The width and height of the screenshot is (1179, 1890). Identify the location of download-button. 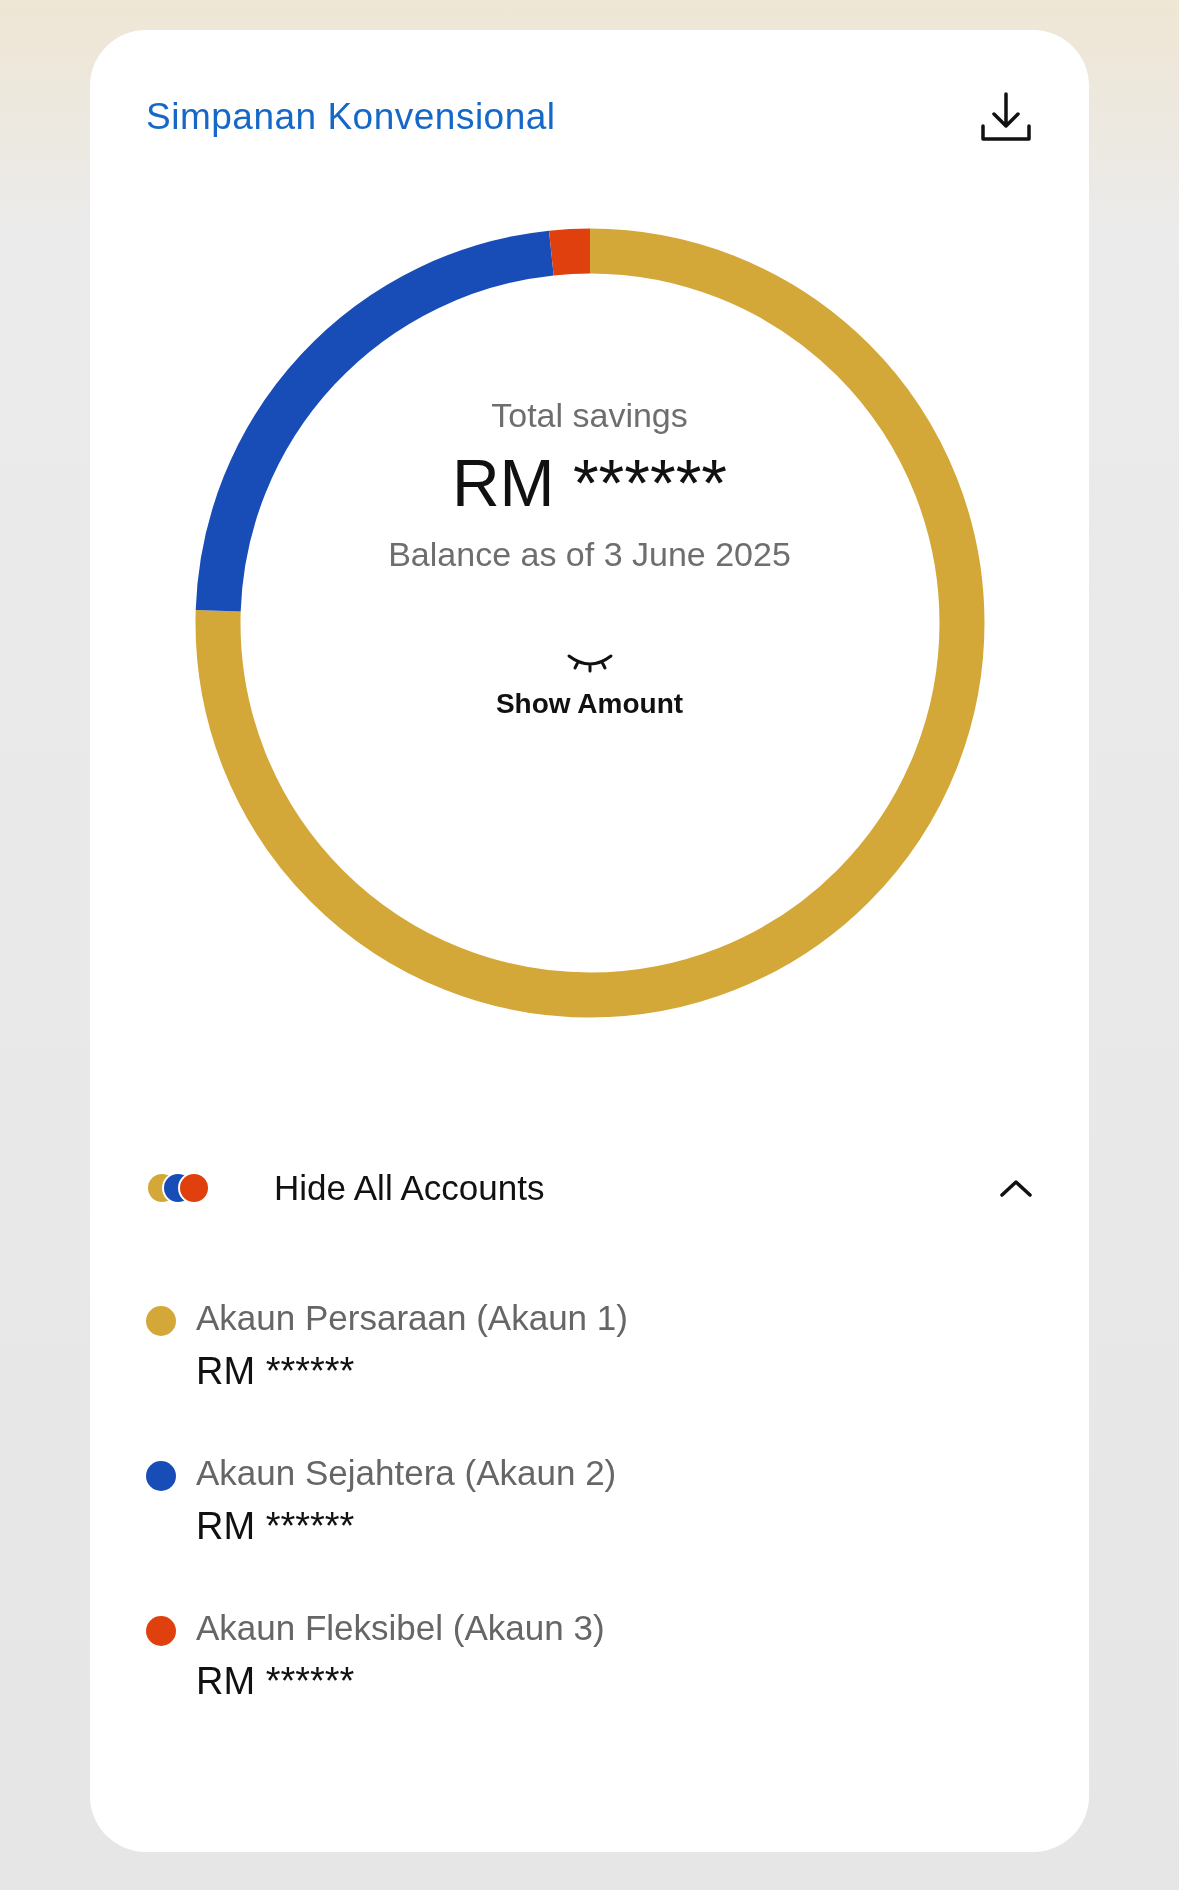
(1006, 117).